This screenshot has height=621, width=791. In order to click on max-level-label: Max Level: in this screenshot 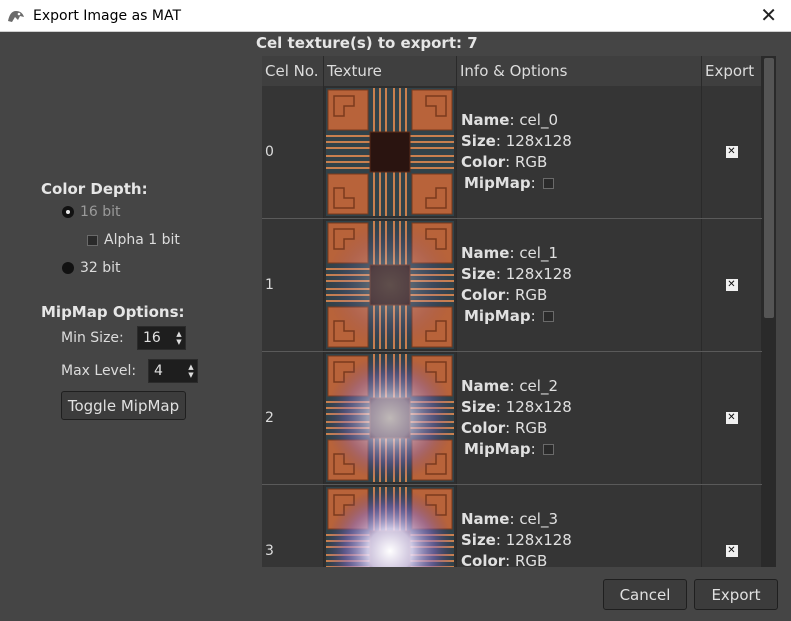, I will do `click(99, 371)`.